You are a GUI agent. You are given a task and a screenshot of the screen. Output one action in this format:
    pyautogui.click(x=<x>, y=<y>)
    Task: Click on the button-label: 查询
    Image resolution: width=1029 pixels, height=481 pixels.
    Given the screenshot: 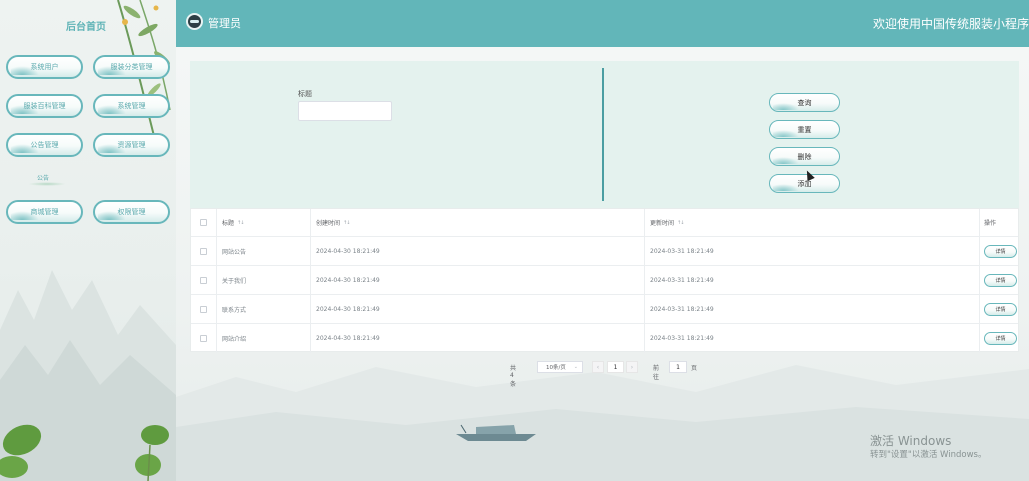 What is the action you would take?
    pyautogui.click(x=804, y=102)
    